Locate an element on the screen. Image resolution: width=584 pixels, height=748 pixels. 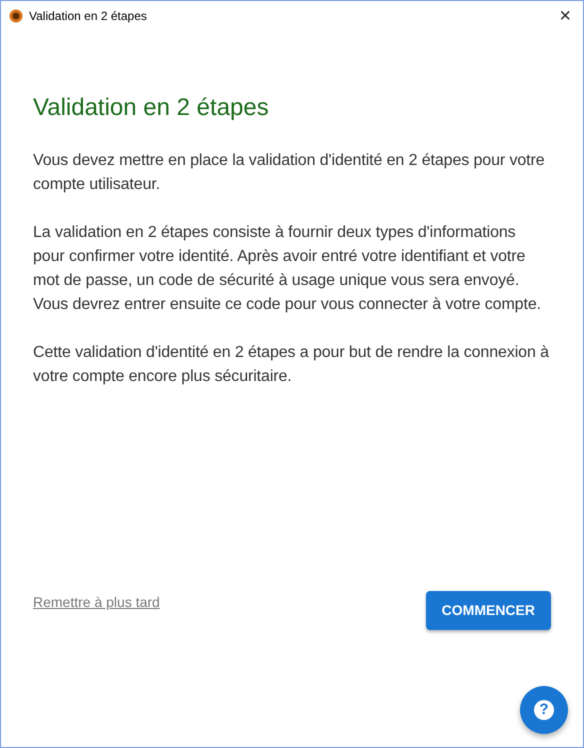
page-heading: Validation en 2 étapes is located at coordinates (151, 108).